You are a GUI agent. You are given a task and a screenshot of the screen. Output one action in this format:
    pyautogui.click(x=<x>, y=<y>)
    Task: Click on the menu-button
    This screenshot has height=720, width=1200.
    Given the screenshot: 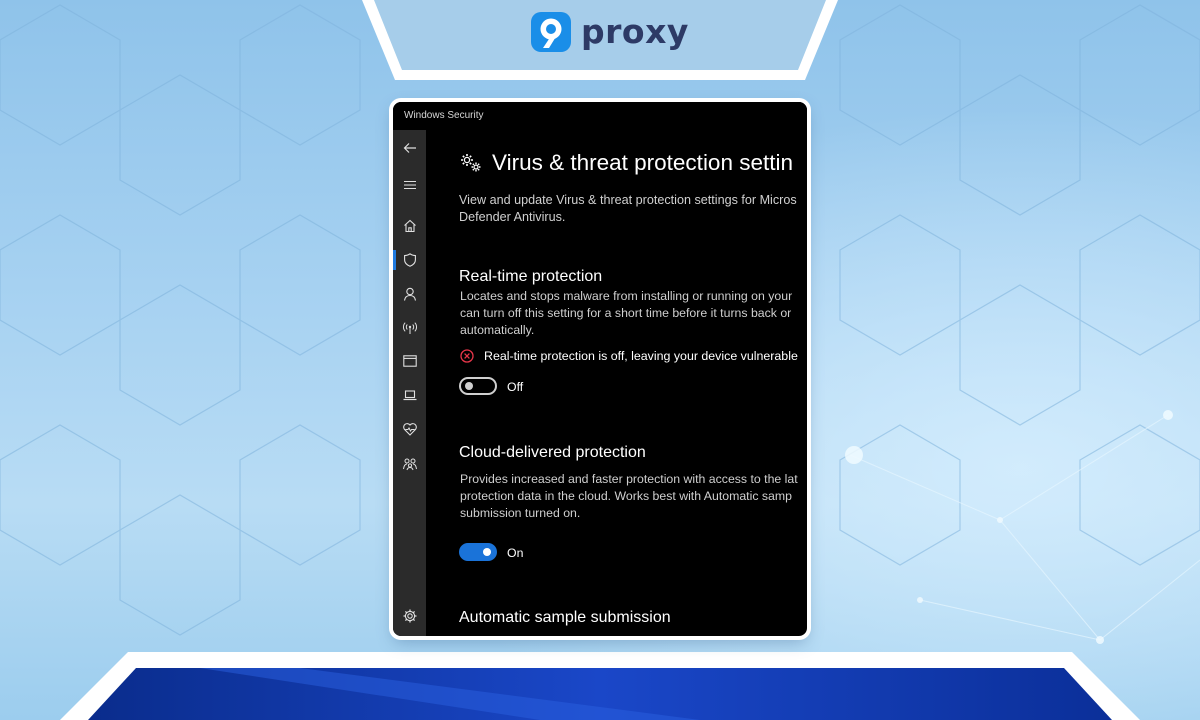 What is the action you would take?
    pyautogui.click(x=409, y=185)
    